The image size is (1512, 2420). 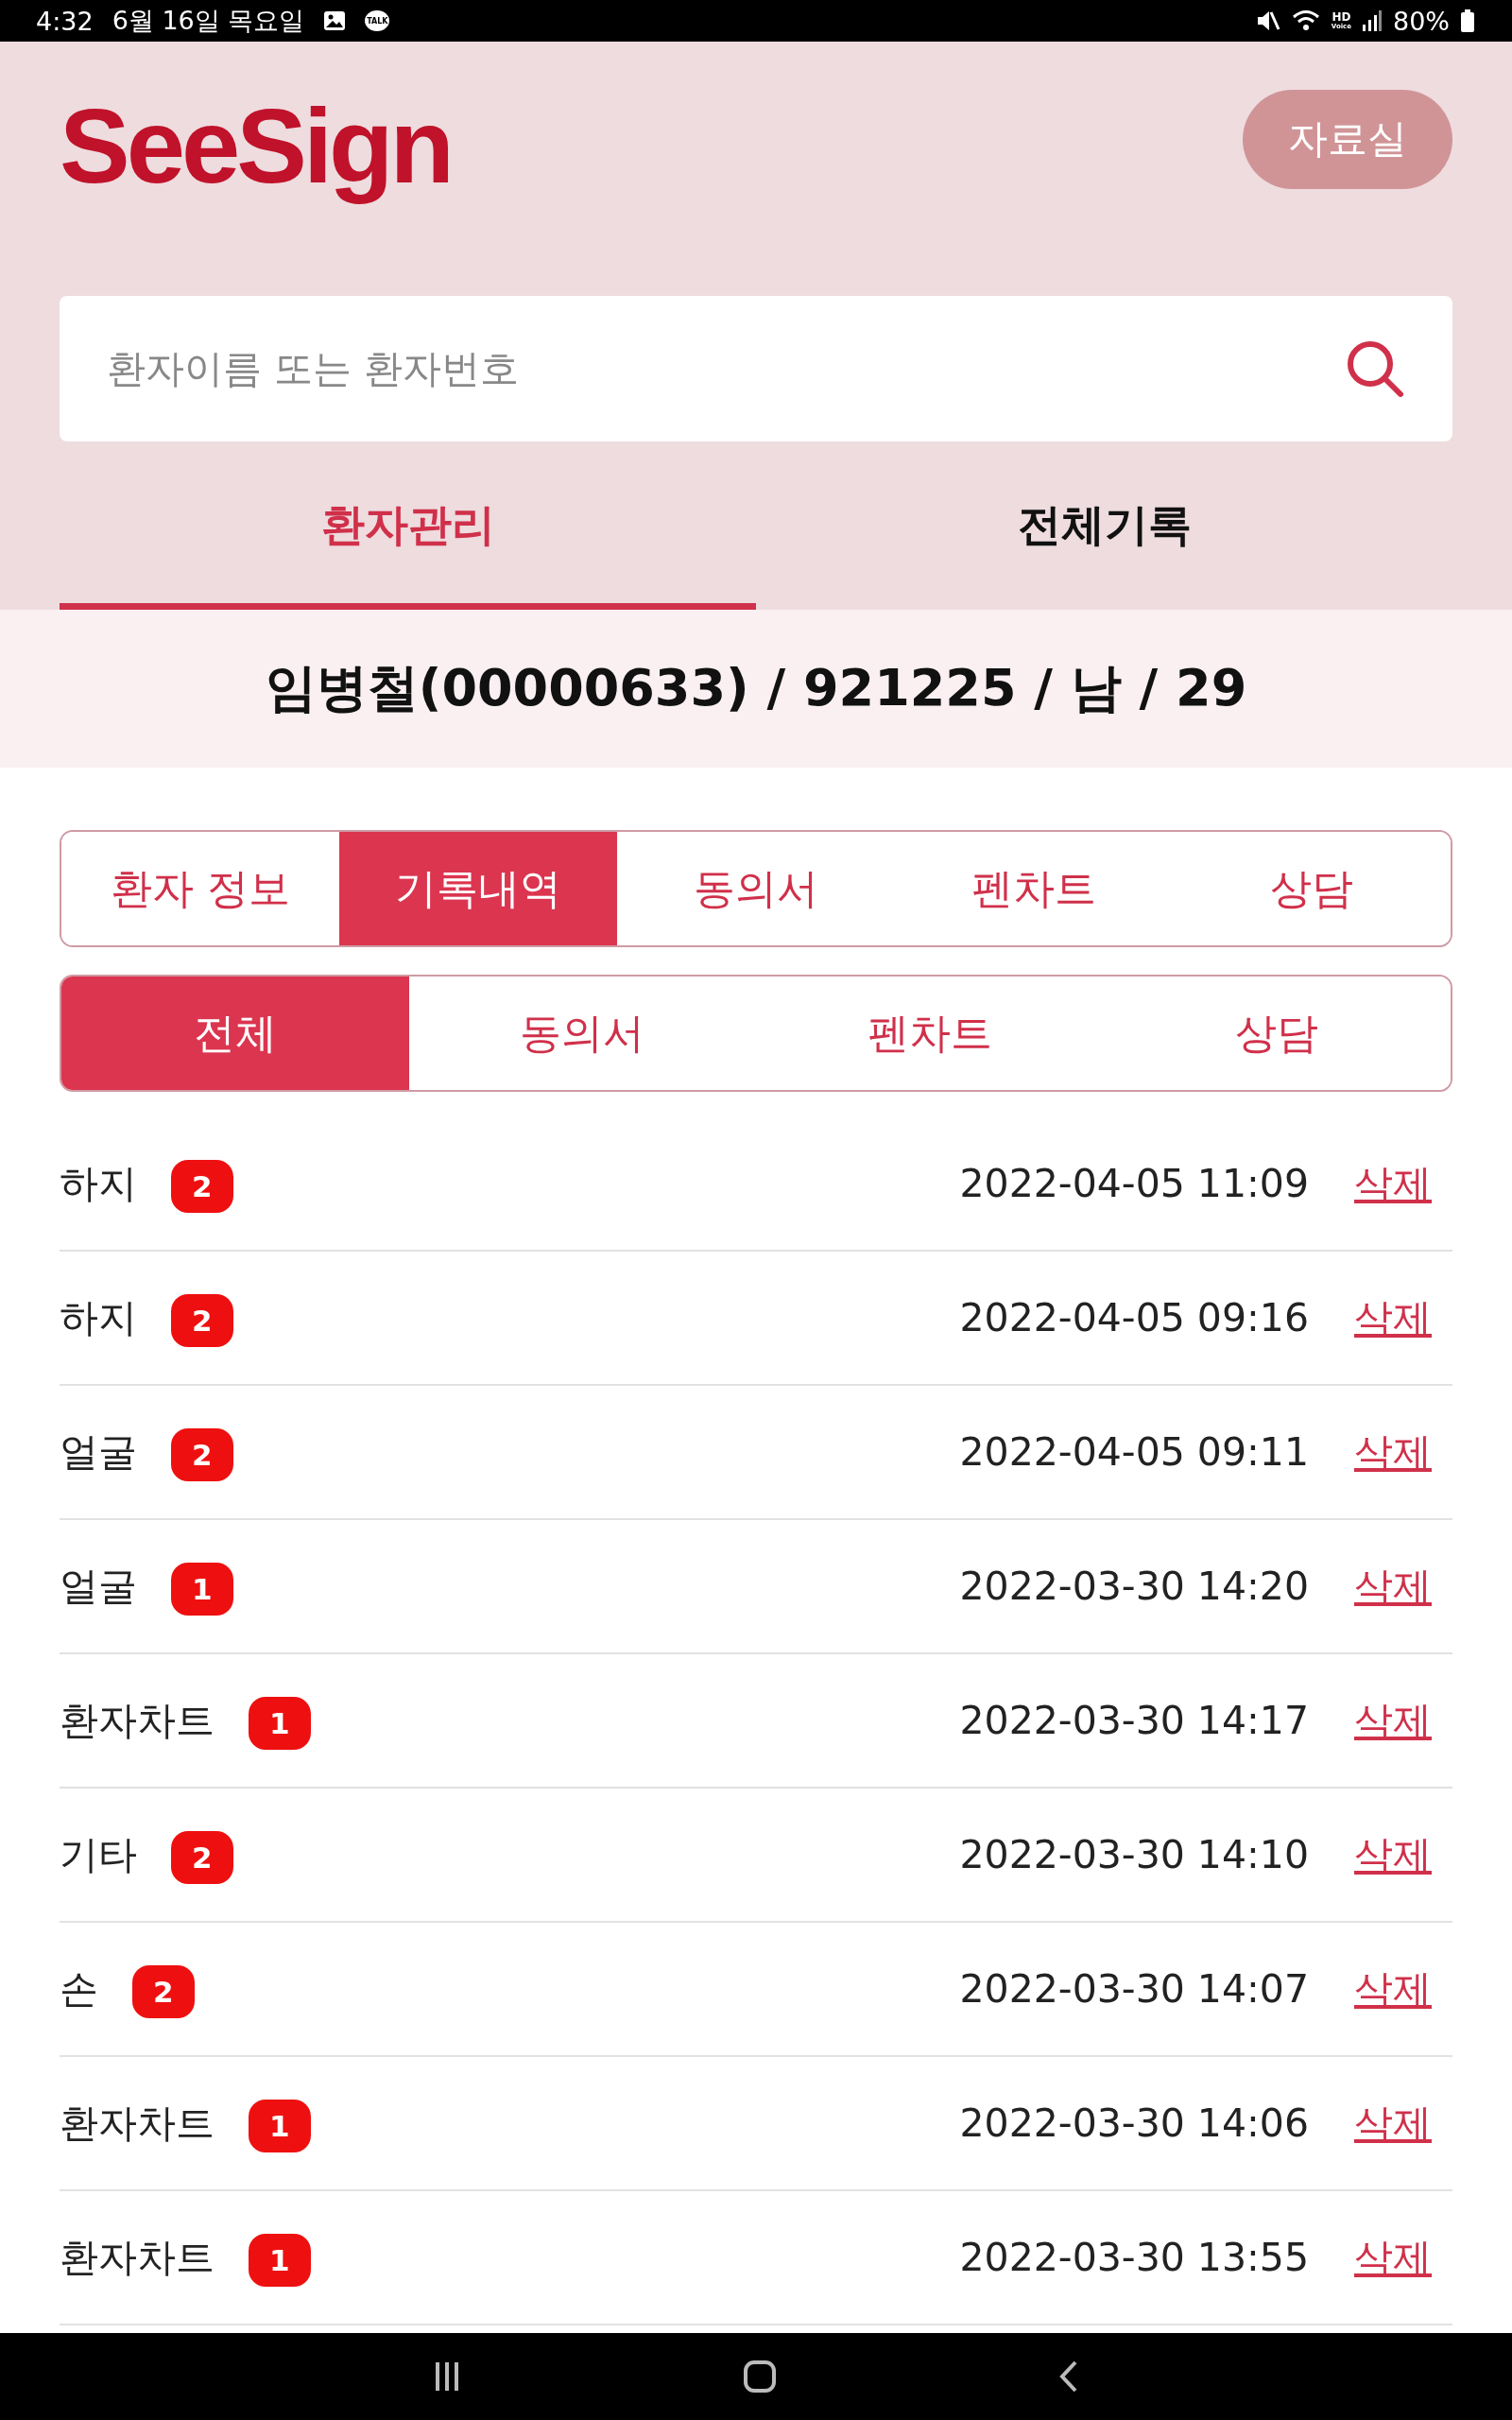 What do you see at coordinates (478, 888) in the screenshot?
I see `tab: 기록내역` at bounding box center [478, 888].